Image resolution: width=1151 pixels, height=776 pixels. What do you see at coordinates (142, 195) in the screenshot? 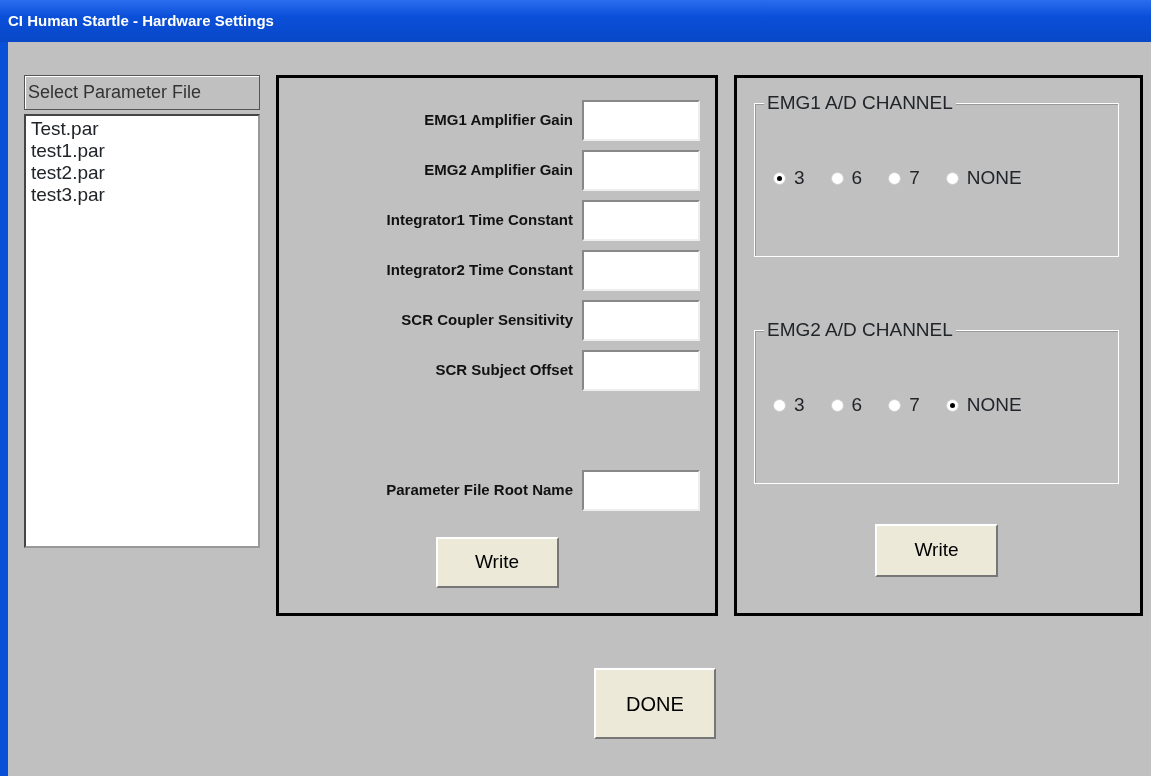
I see `list-item: test3.par` at bounding box center [142, 195].